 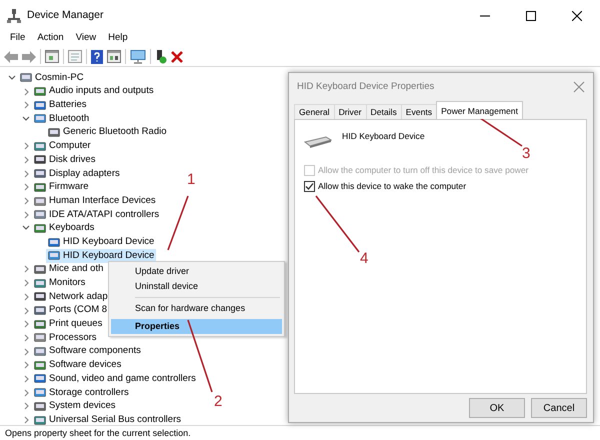 What do you see at coordinates (78, 365) in the screenshot?
I see `tree-item: Software devices` at bounding box center [78, 365].